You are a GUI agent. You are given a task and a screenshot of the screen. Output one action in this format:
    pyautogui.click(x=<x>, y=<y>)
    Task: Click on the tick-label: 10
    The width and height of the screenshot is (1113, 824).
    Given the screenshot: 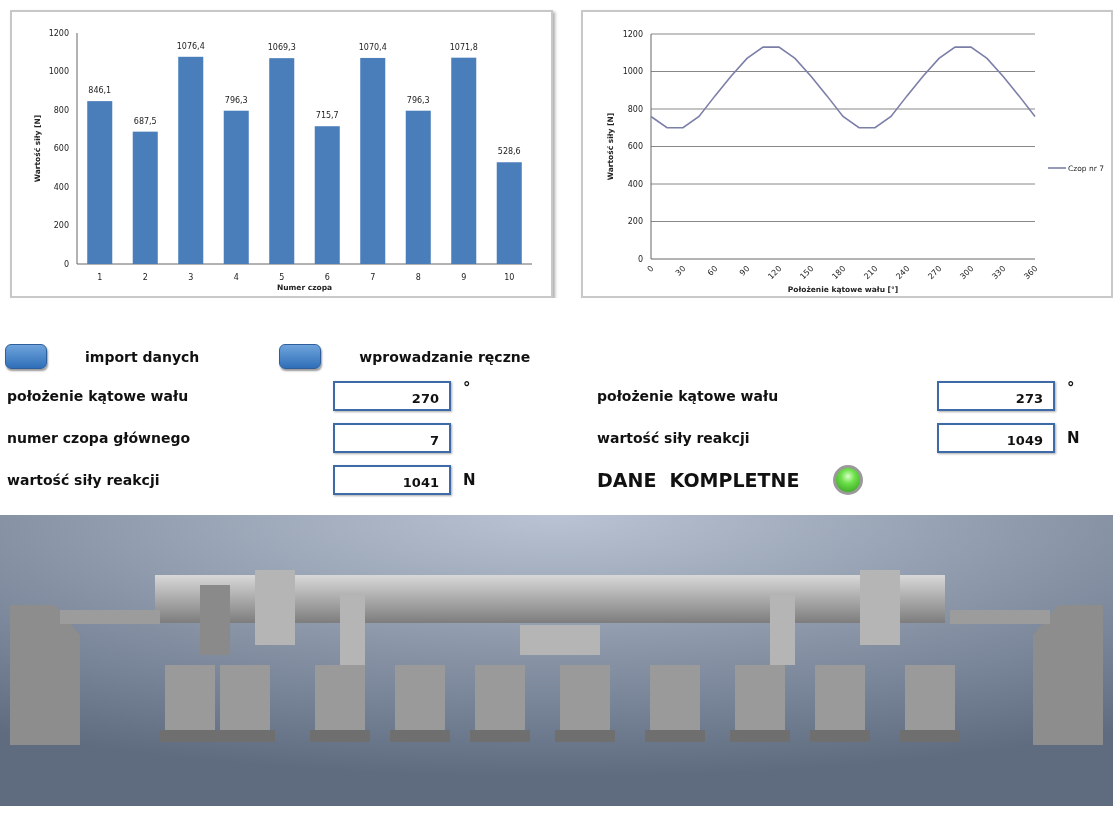 What is the action you would take?
    pyautogui.click(x=509, y=277)
    